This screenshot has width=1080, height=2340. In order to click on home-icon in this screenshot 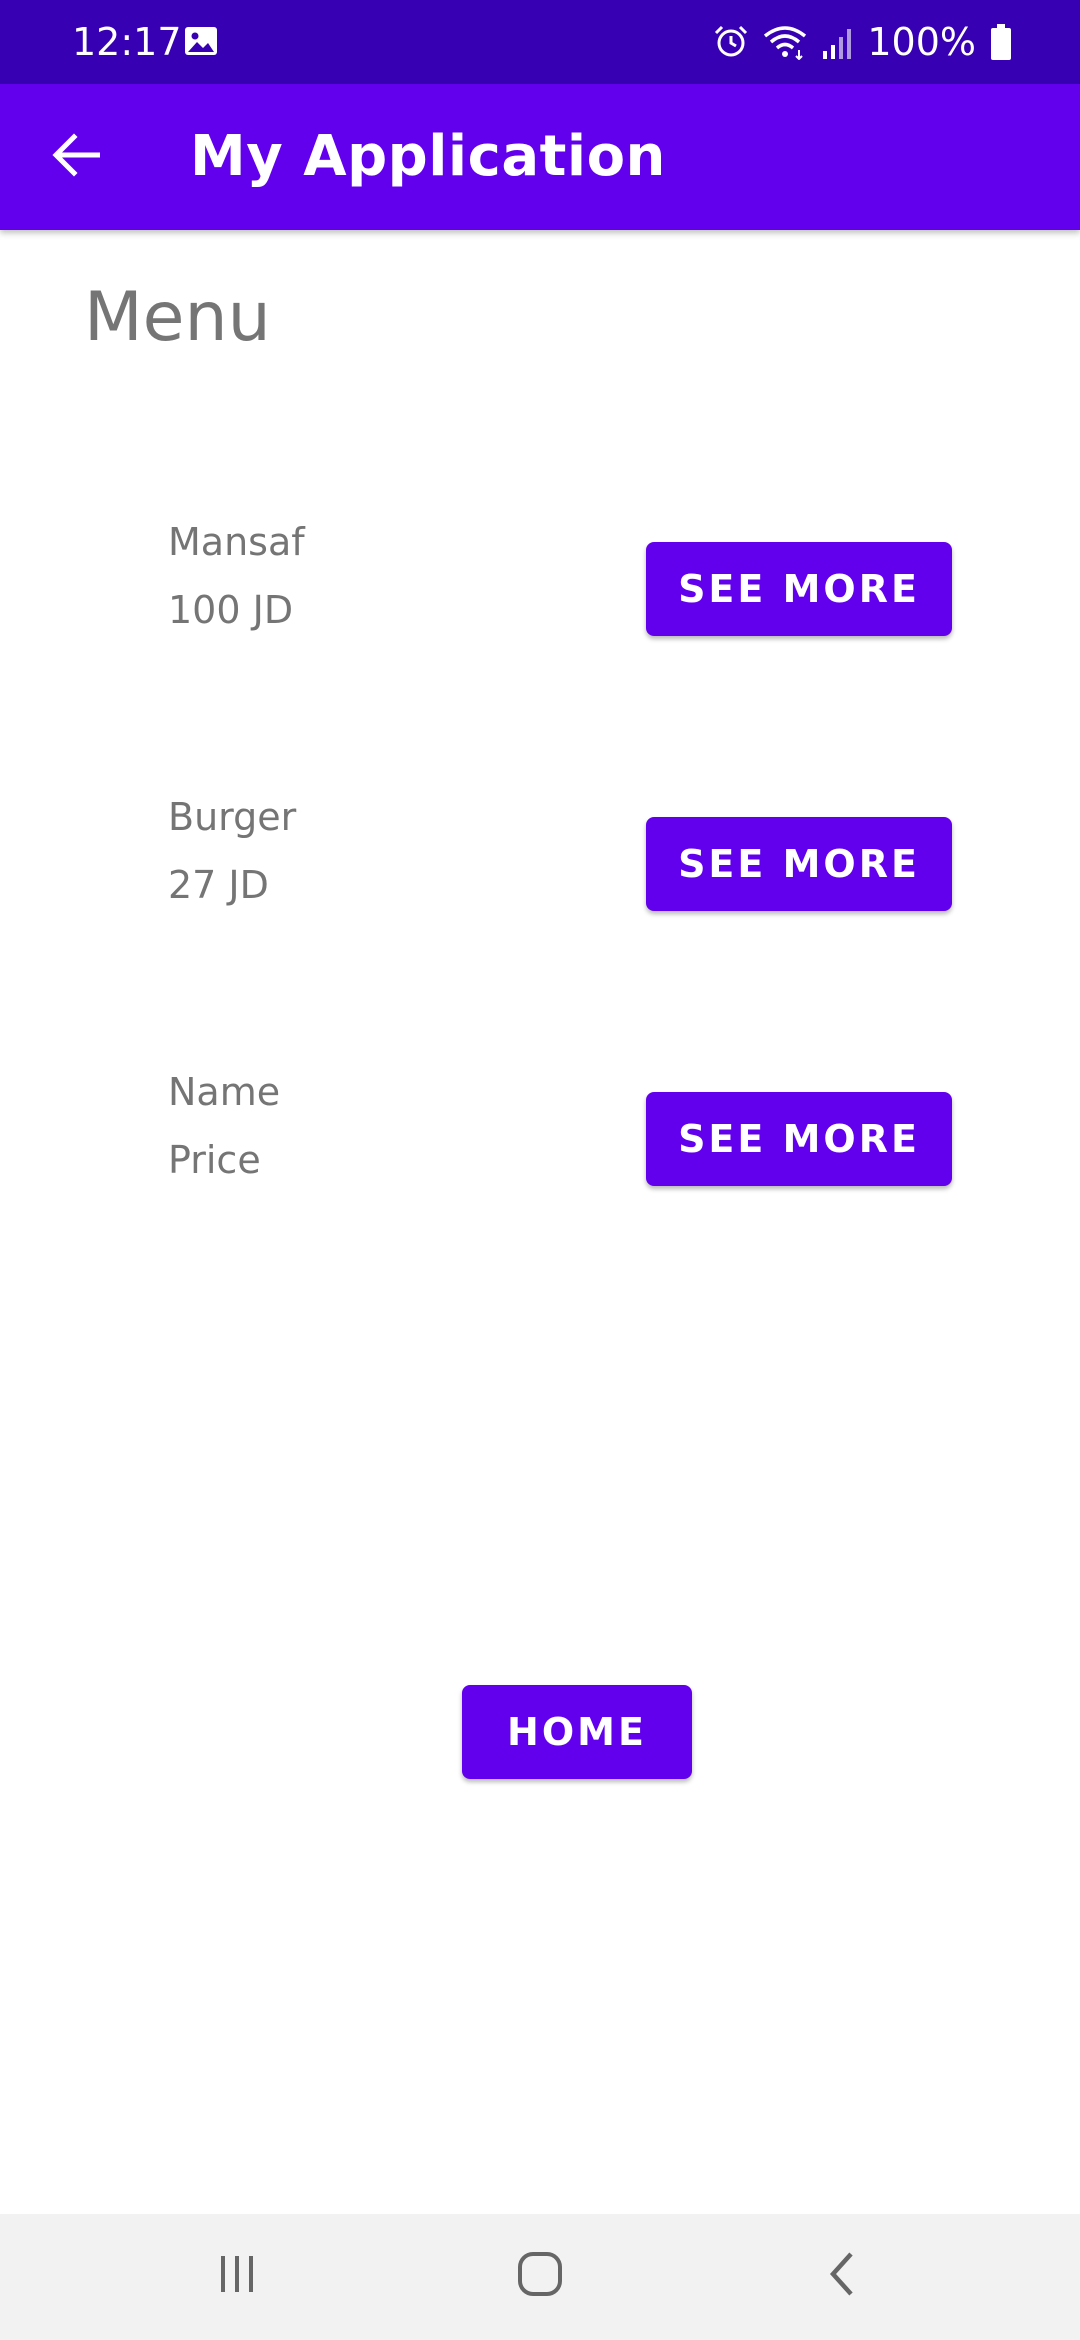, I will do `click(540, 2276)`.